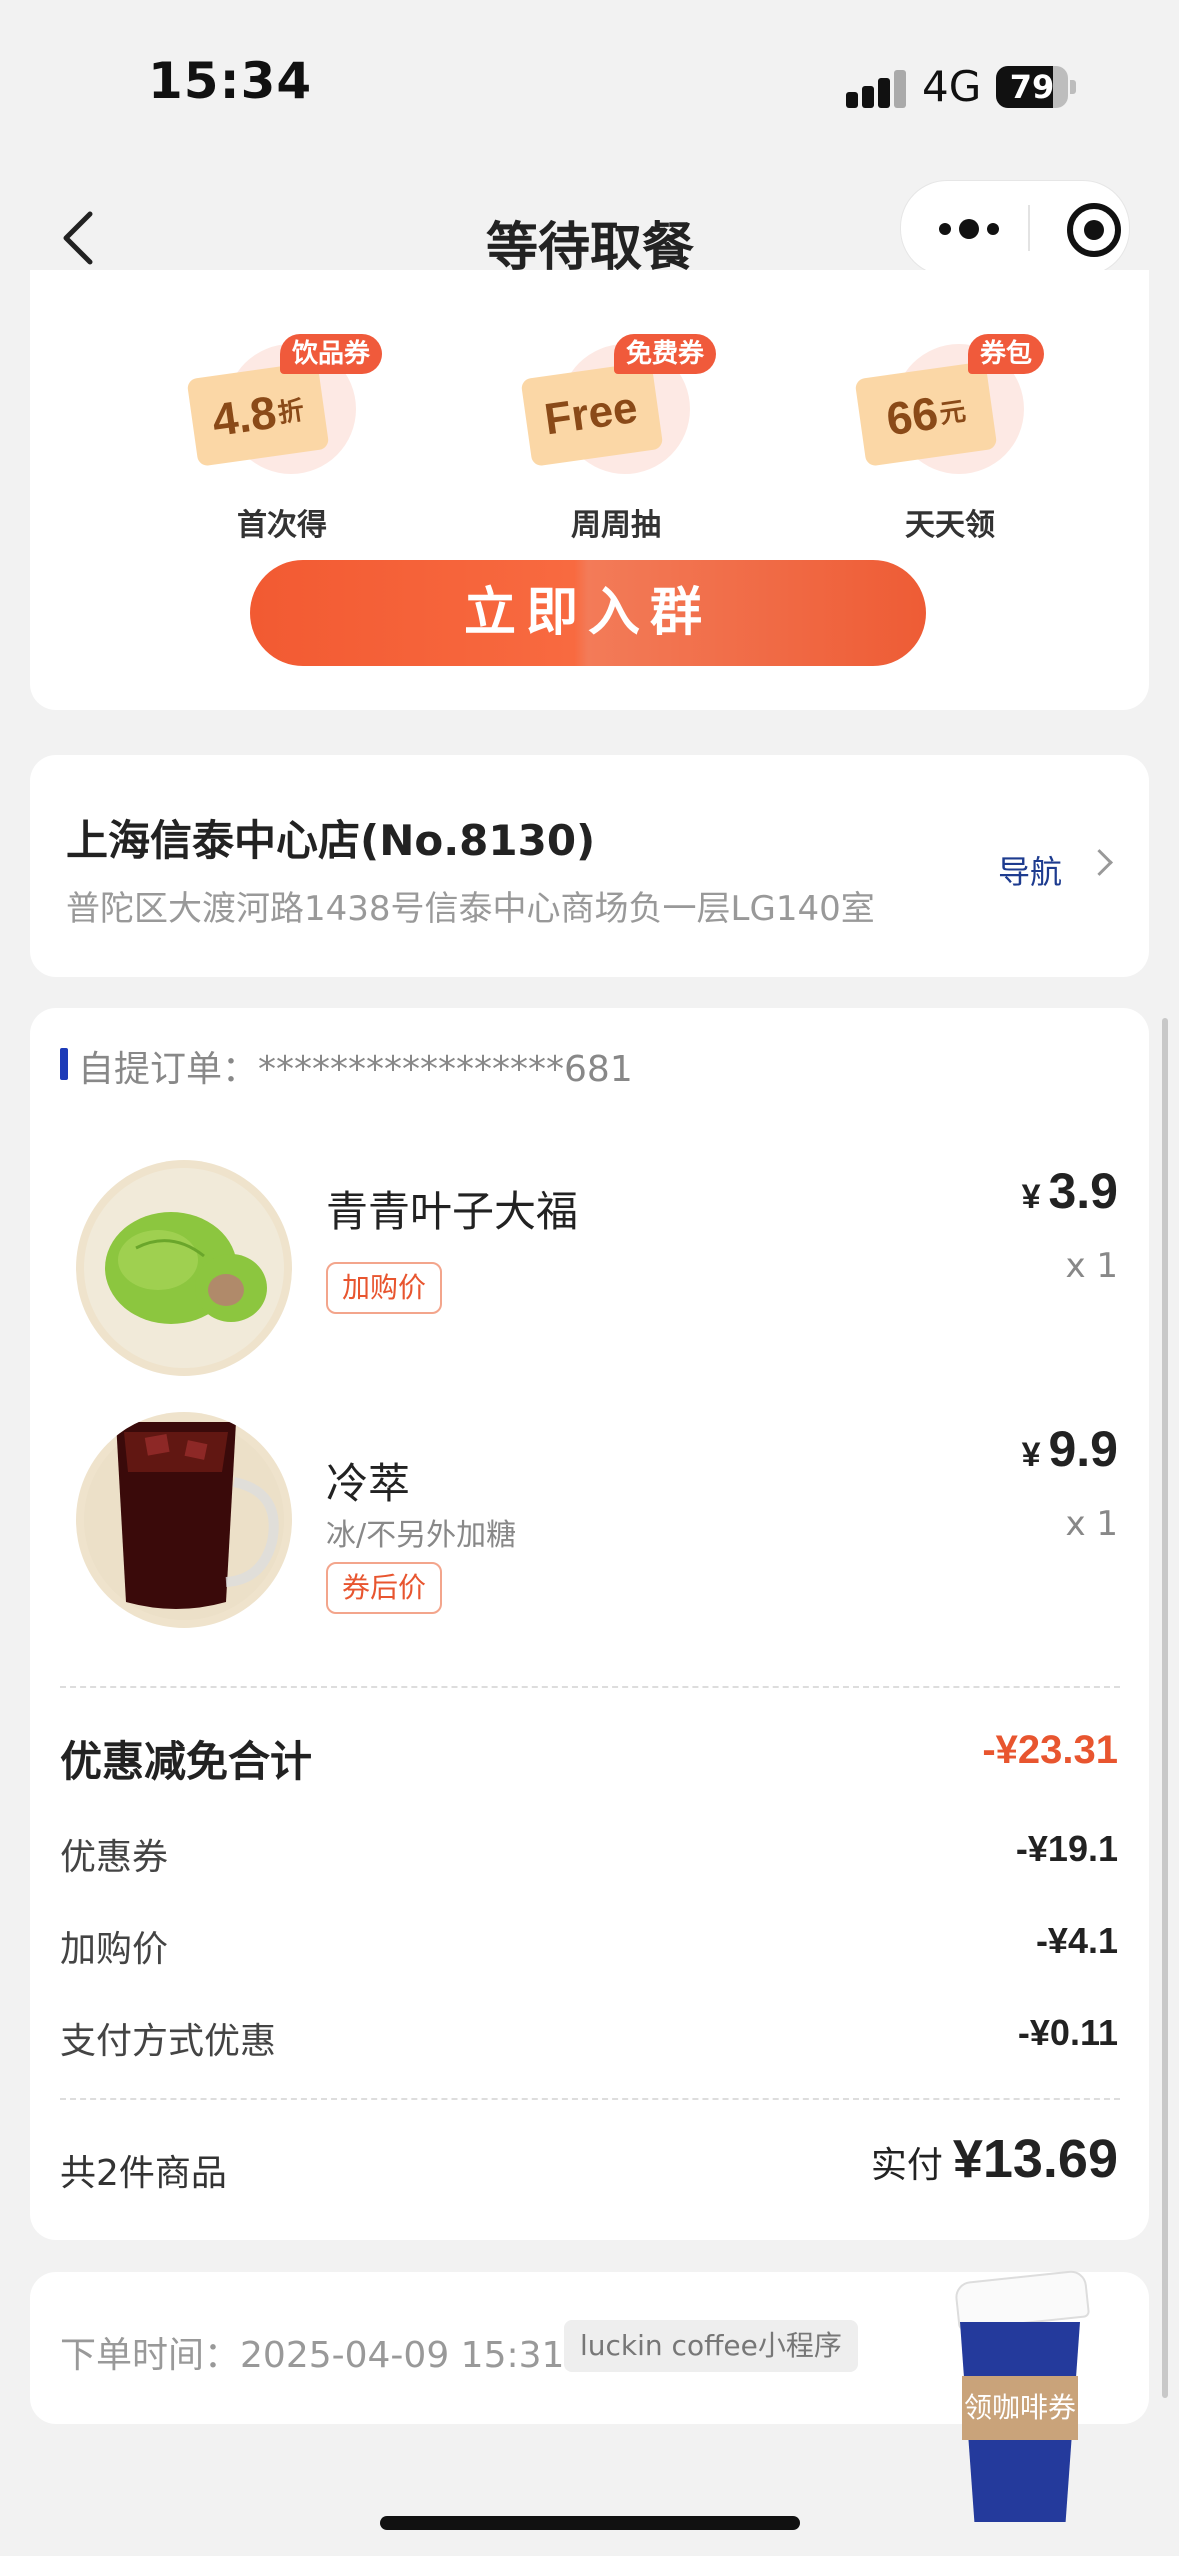 Image resolution: width=1179 pixels, height=2556 pixels. What do you see at coordinates (1069, 1449) in the screenshot?
I see `product-price: ¥9.9` at bounding box center [1069, 1449].